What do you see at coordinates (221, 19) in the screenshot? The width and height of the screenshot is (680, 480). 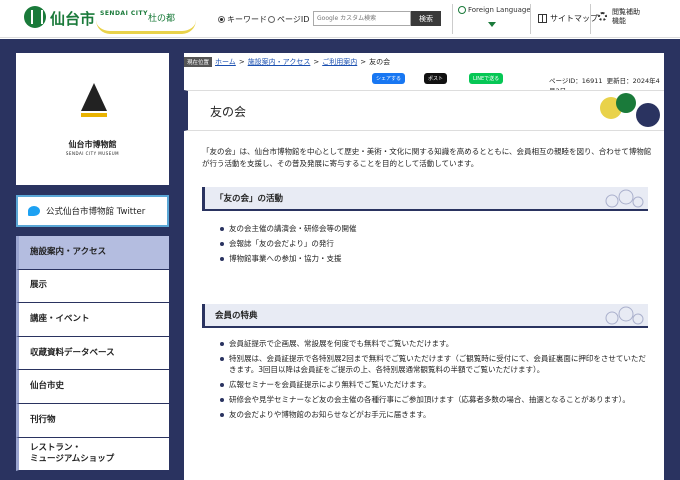 I see `radio-on-icon` at bounding box center [221, 19].